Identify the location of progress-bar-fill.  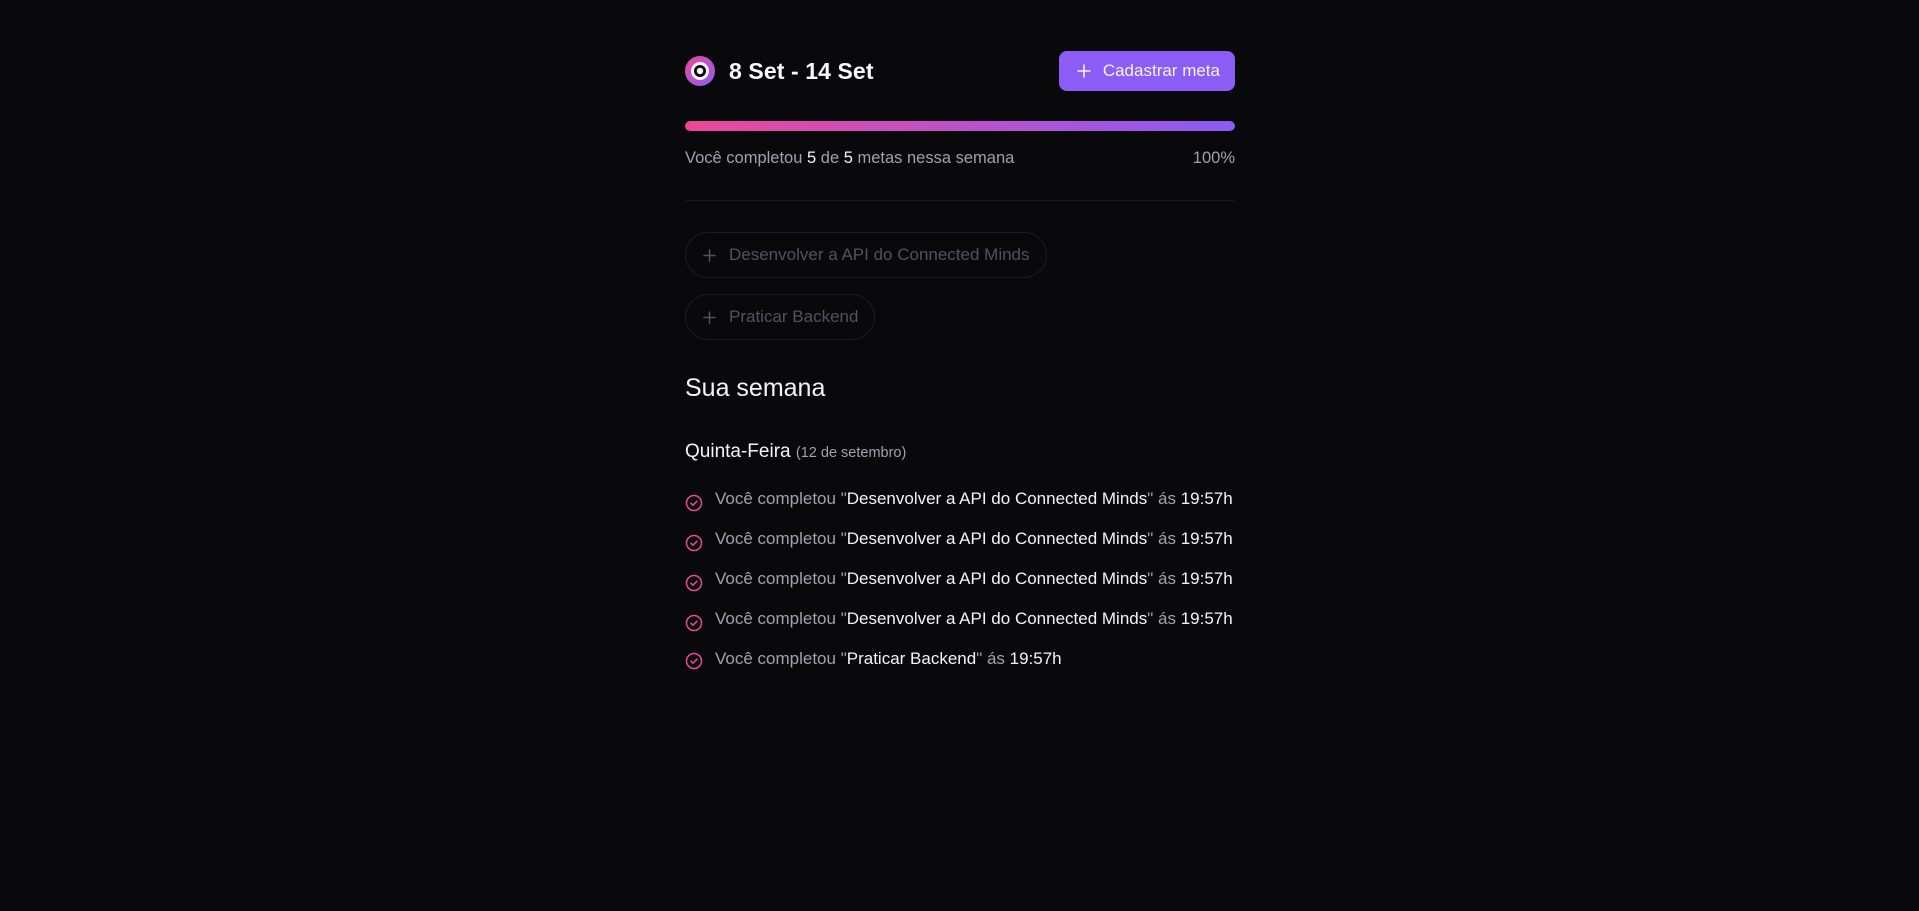
(960, 126).